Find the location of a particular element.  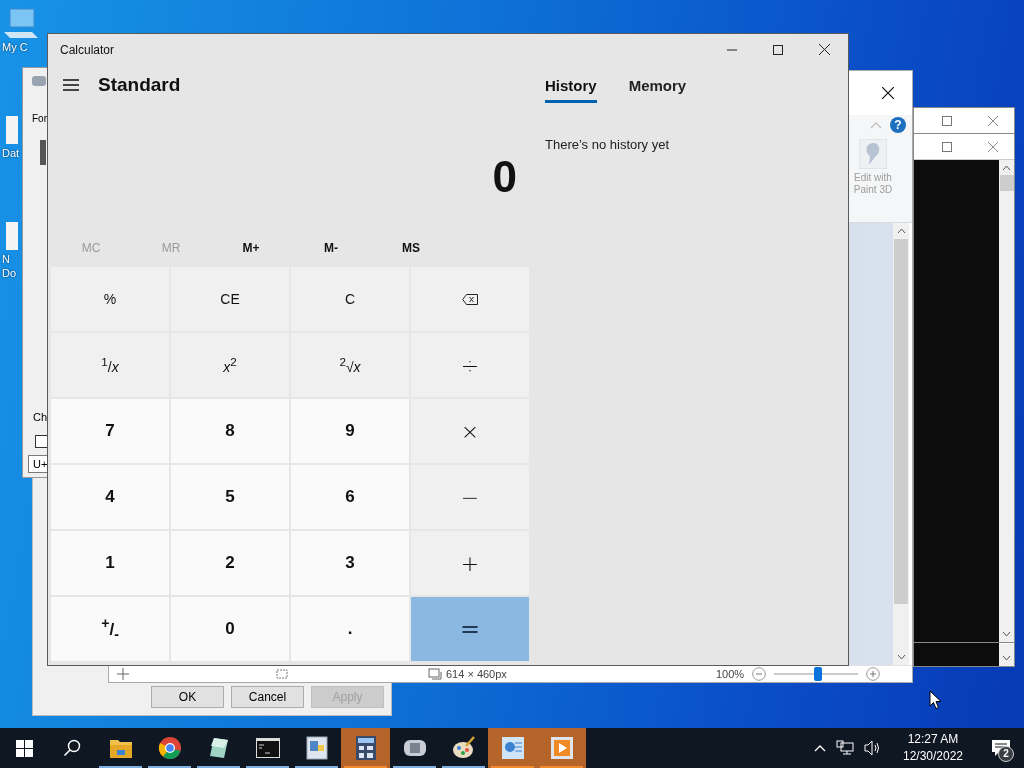

help-button: ? is located at coordinates (898, 125).